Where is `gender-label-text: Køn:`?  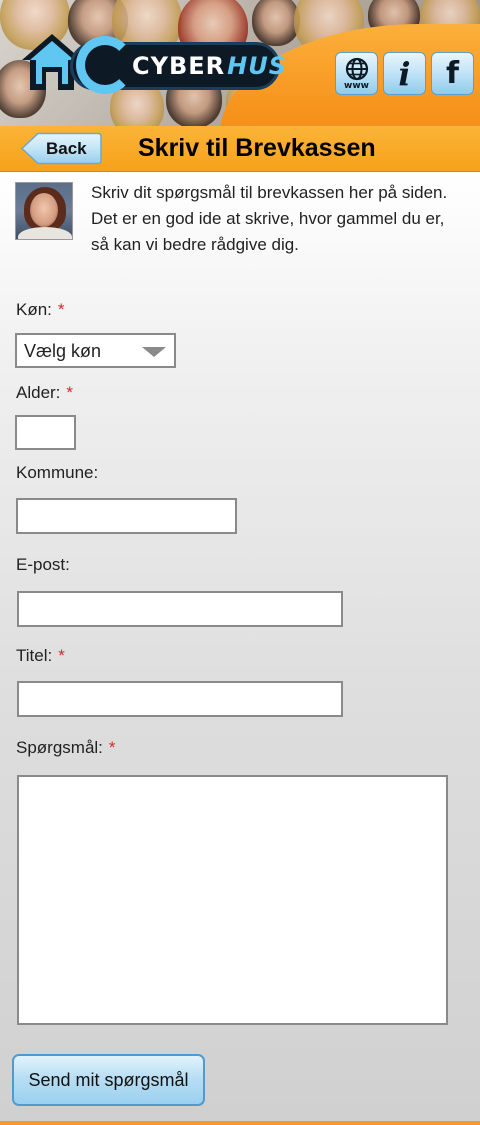 gender-label-text: Køn: is located at coordinates (34, 309).